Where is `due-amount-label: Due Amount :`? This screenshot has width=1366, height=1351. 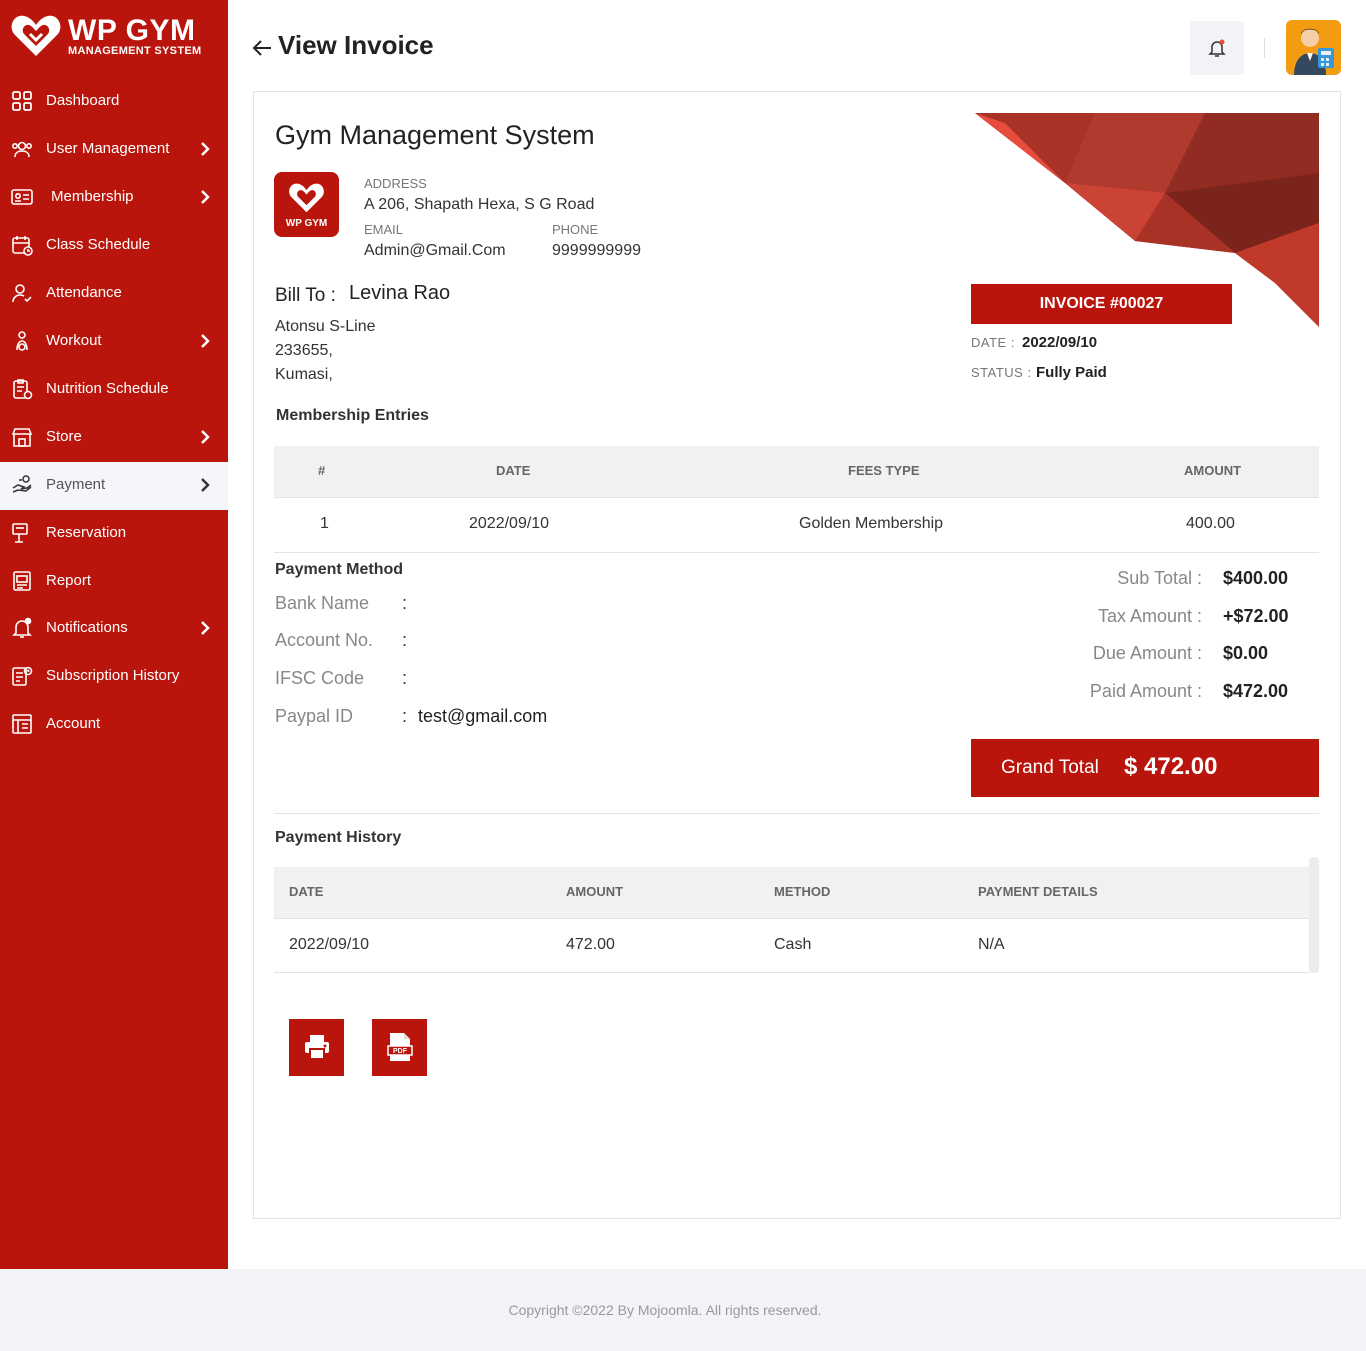
due-amount-label: Due Amount : is located at coordinates (1147, 653).